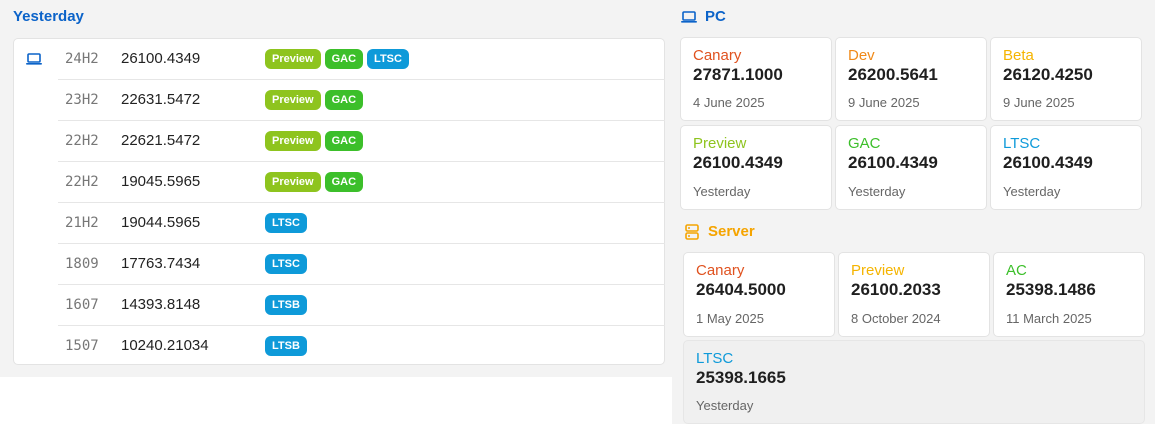 Image resolution: width=1155 pixels, height=424 pixels. Describe the element at coordinates (893, 74) in the screenshot. I see `build-number: 26200.5641` at that location.